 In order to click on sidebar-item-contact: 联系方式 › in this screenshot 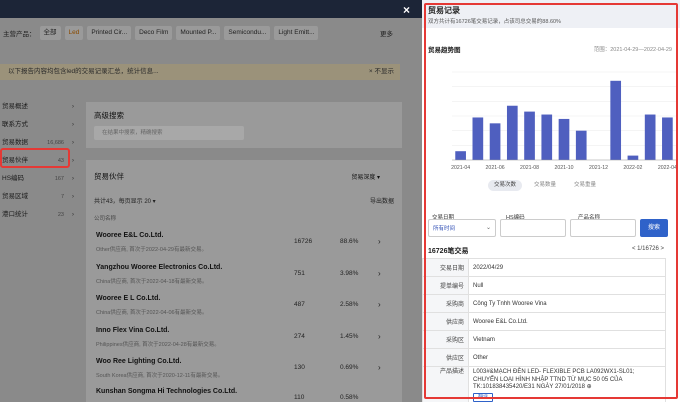, I will do `click(39, 125)`.